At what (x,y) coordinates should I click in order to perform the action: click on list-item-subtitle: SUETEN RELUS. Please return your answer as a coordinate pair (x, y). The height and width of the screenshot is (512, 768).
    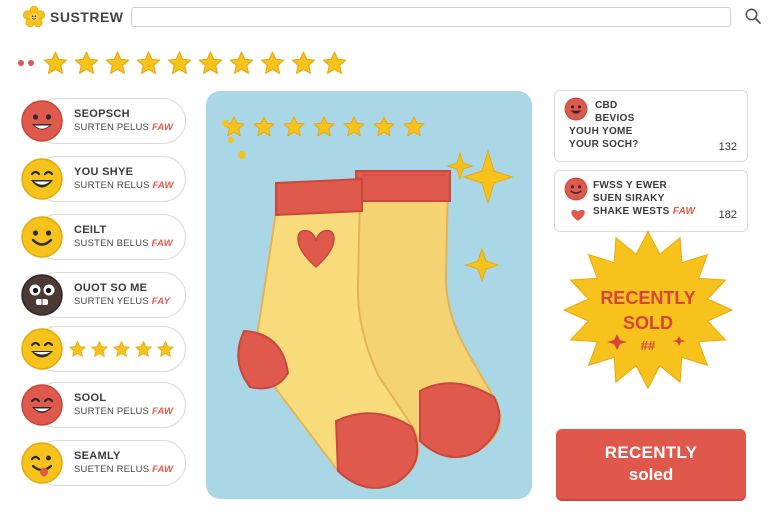
    Looking at the image, I should click on (112, 469).